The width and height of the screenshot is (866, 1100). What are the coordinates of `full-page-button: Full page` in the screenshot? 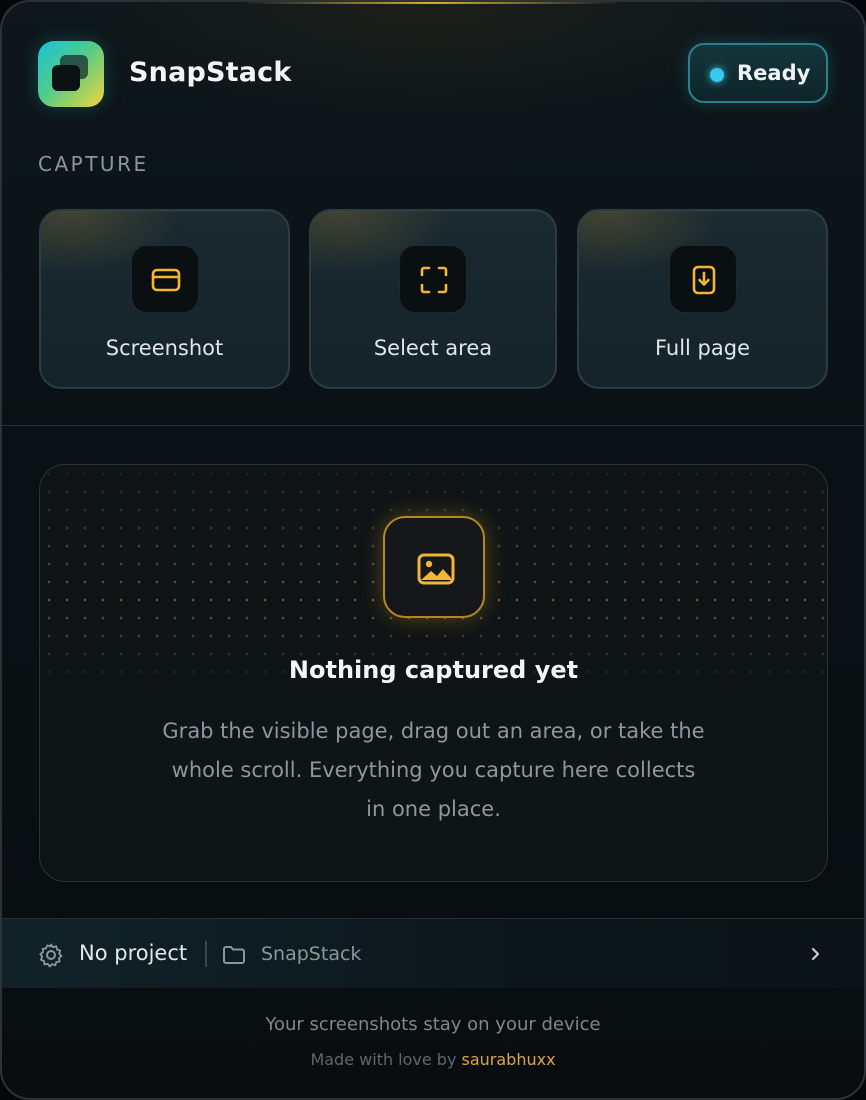 It's located at (702, 299).